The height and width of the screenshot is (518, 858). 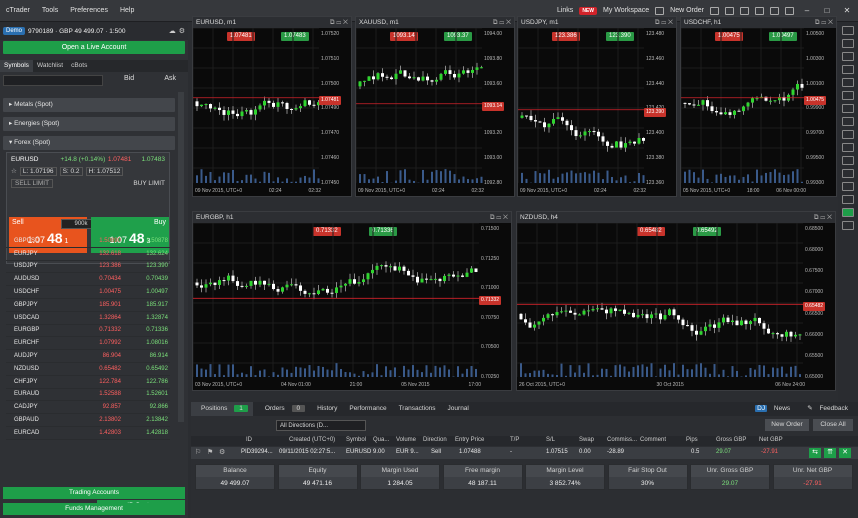 I want to click on symbol-row: EURJPY 132.618 132.624, so click(x=88, y=254).